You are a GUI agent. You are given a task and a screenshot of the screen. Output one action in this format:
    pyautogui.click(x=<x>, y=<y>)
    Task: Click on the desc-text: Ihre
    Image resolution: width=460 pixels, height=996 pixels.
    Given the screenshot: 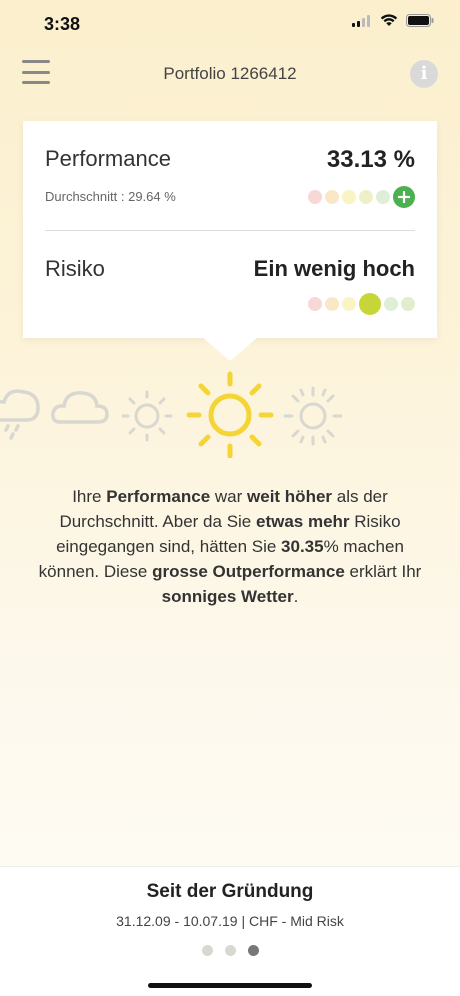 What is the action you would take?
    pyautogui.click(x=89, y=496)
    